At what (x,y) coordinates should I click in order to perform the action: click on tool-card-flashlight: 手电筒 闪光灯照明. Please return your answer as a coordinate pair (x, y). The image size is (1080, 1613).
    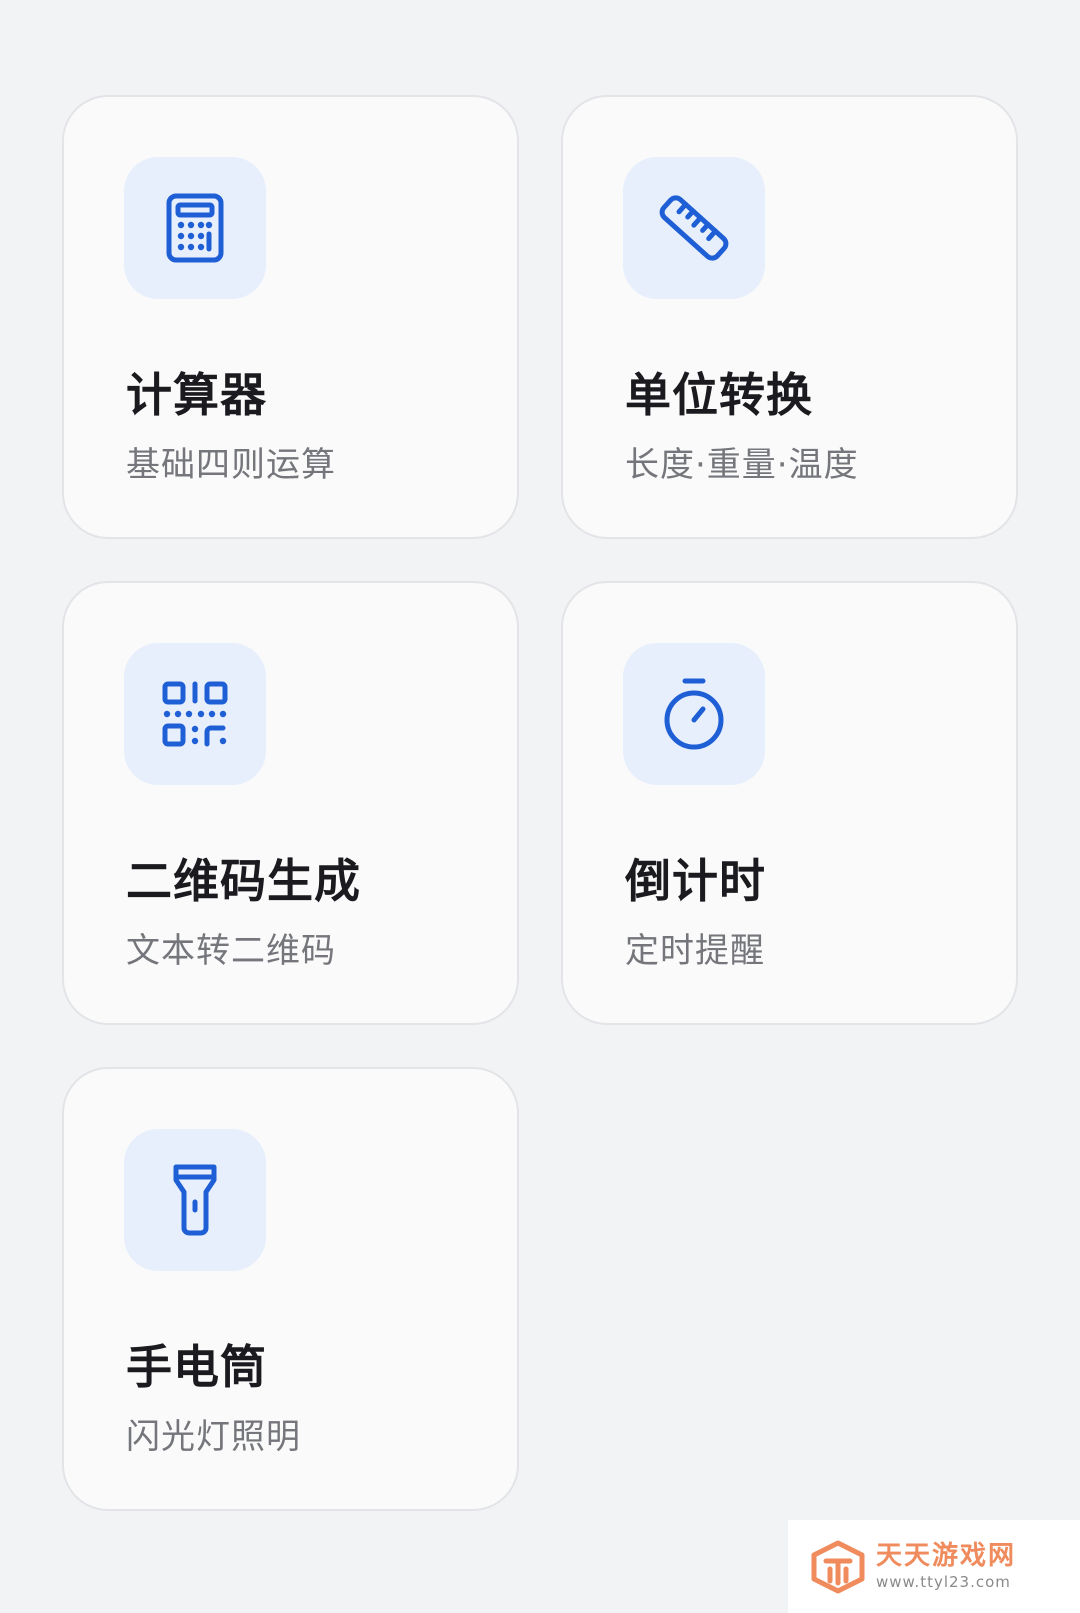
    Looking at the image, I should click on (290, 1289).